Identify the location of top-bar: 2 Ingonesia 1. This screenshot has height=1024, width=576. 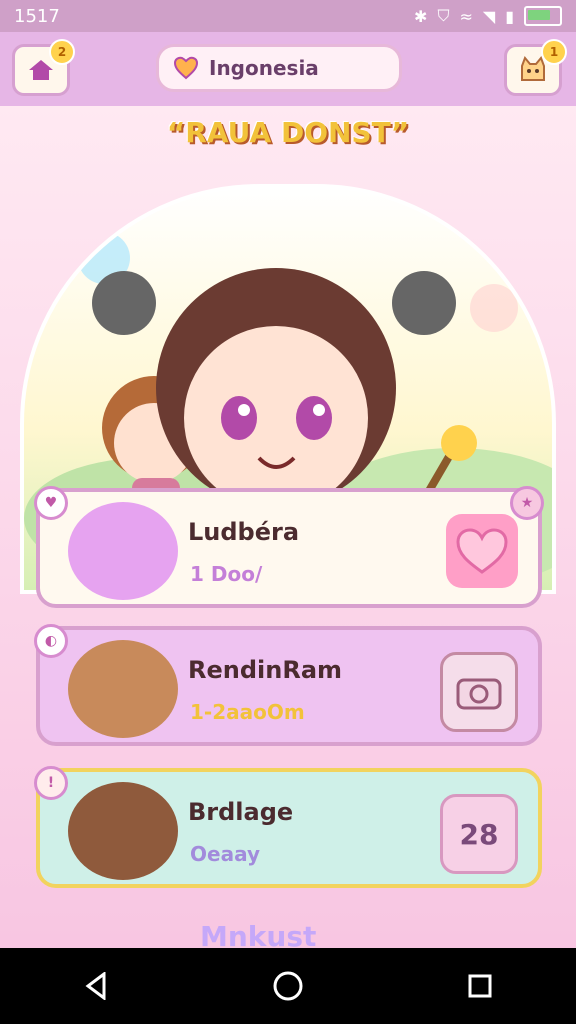
(288, 70).